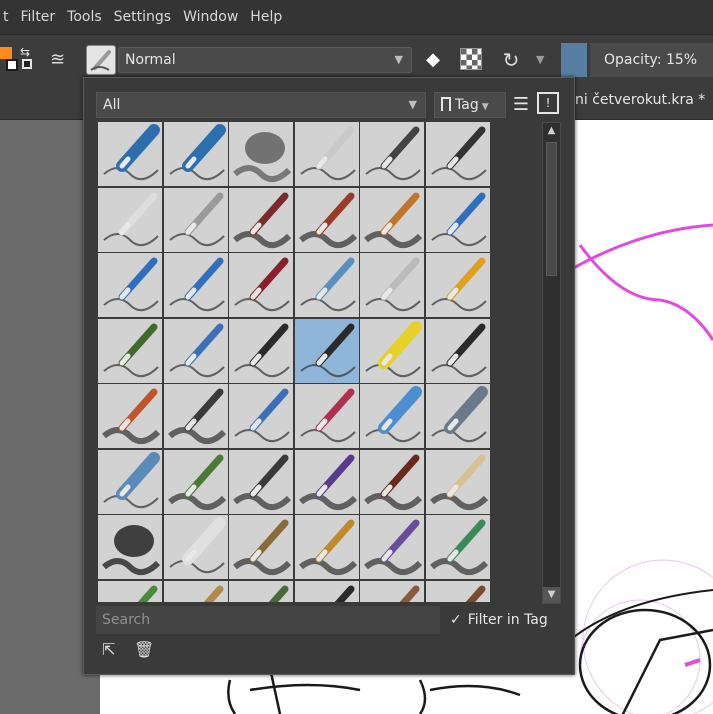  I want to click on blend-mode-combobox: Normal ▼, so click(265, 60).